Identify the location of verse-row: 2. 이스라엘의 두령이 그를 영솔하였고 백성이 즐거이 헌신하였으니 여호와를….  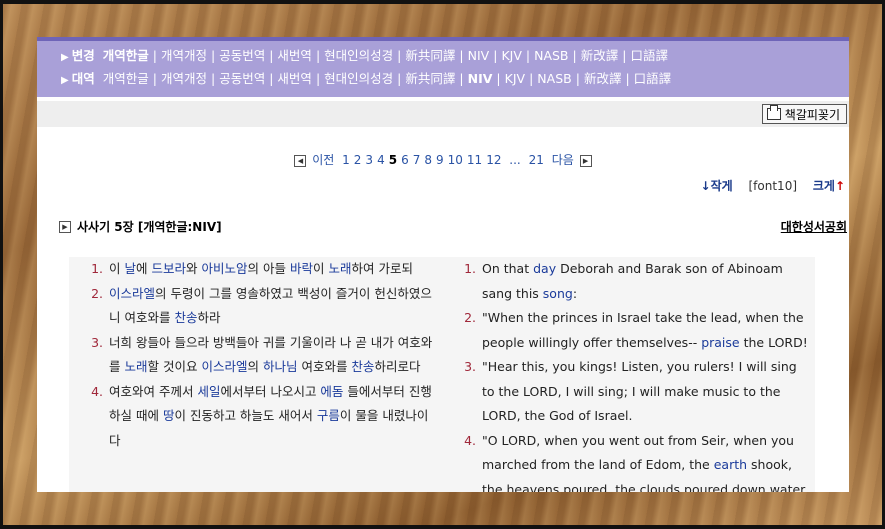
(264, 306).